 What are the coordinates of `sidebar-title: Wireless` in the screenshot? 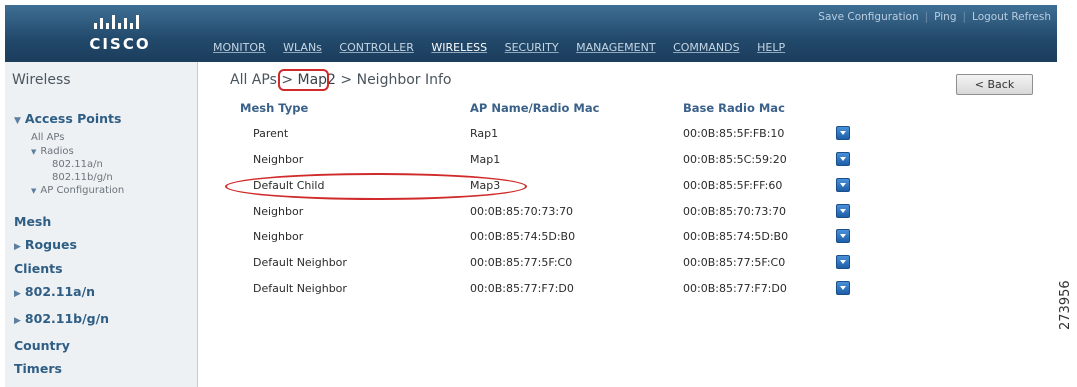 It's located at (41, 80).